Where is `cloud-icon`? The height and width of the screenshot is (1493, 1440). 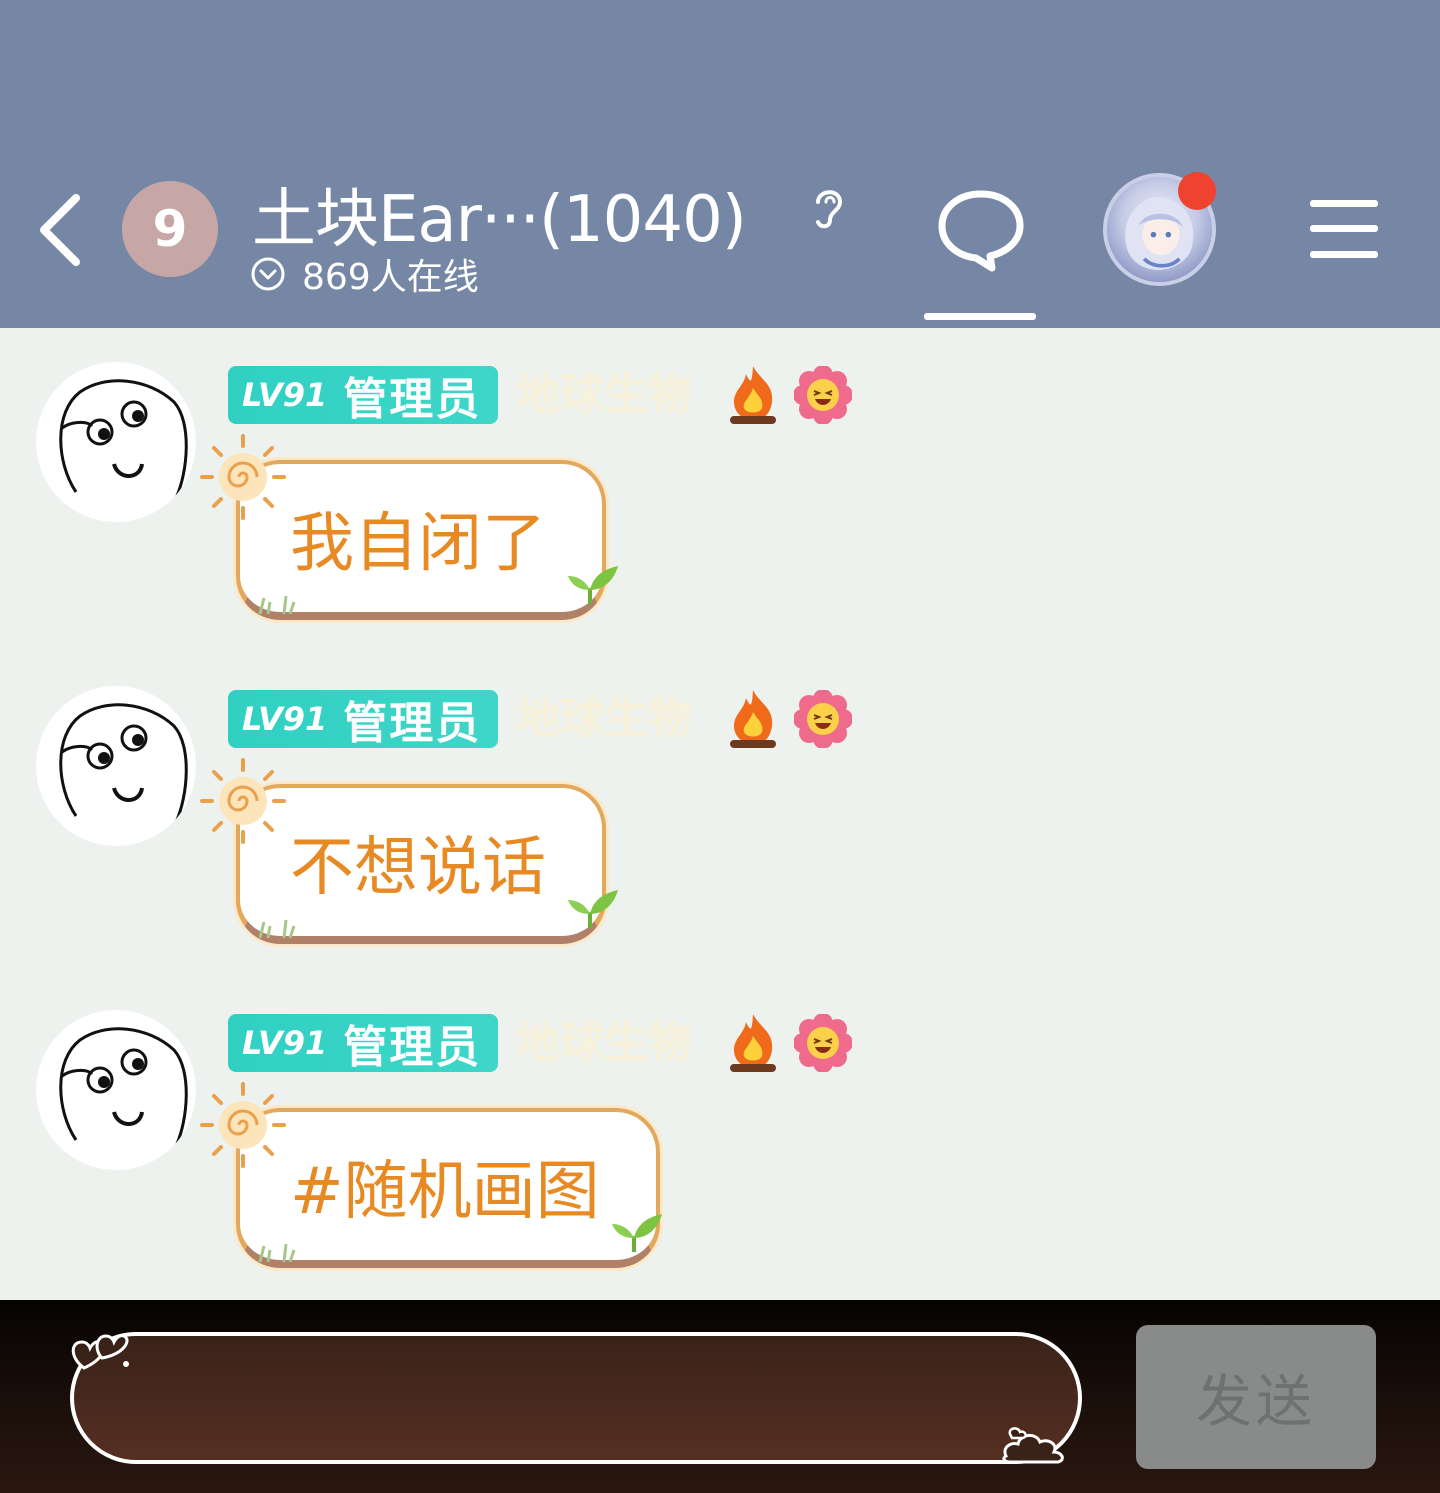 cloud-icon is located at coordinates (1033, 1445).